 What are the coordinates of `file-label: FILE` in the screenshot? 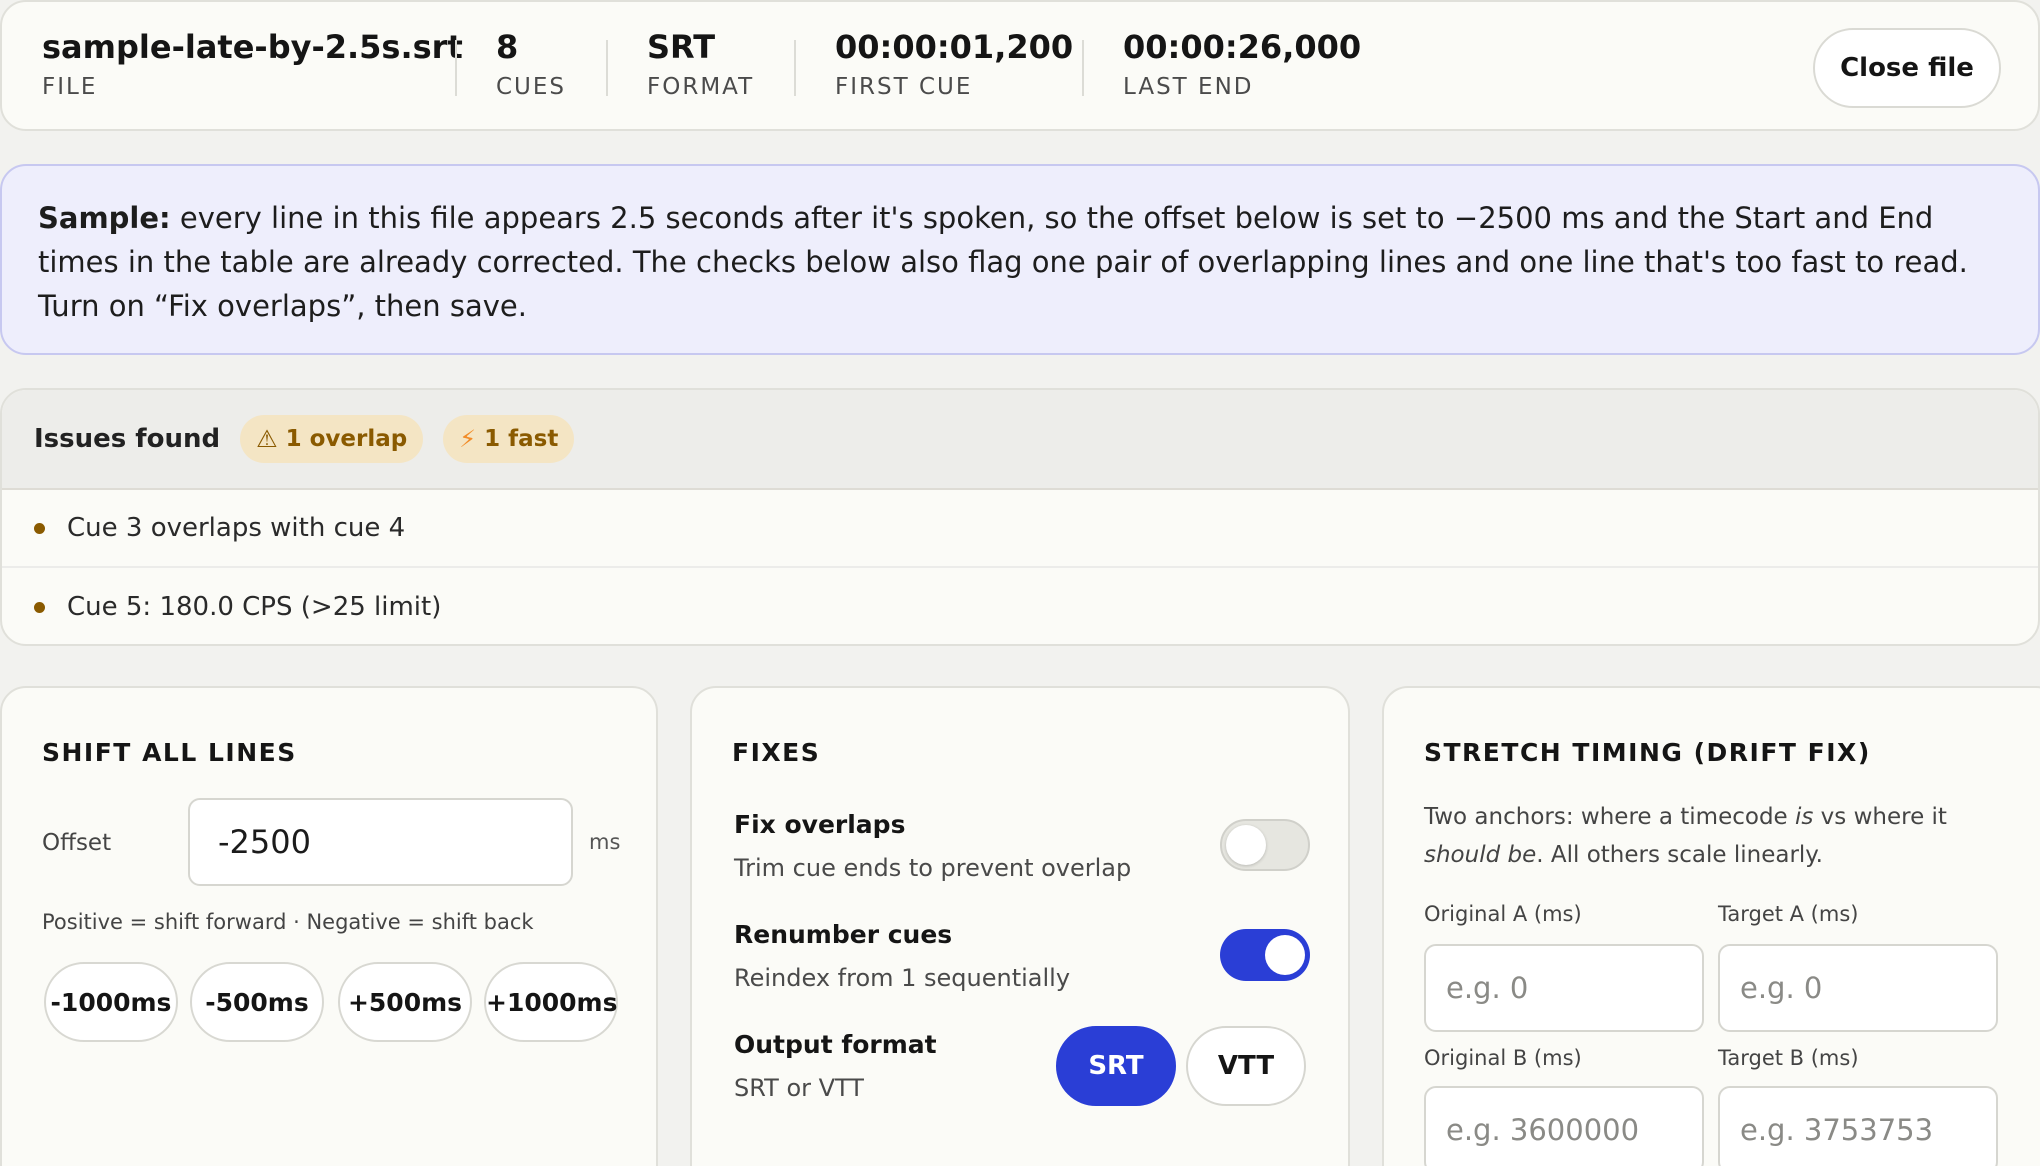 It's located at (70, 87).